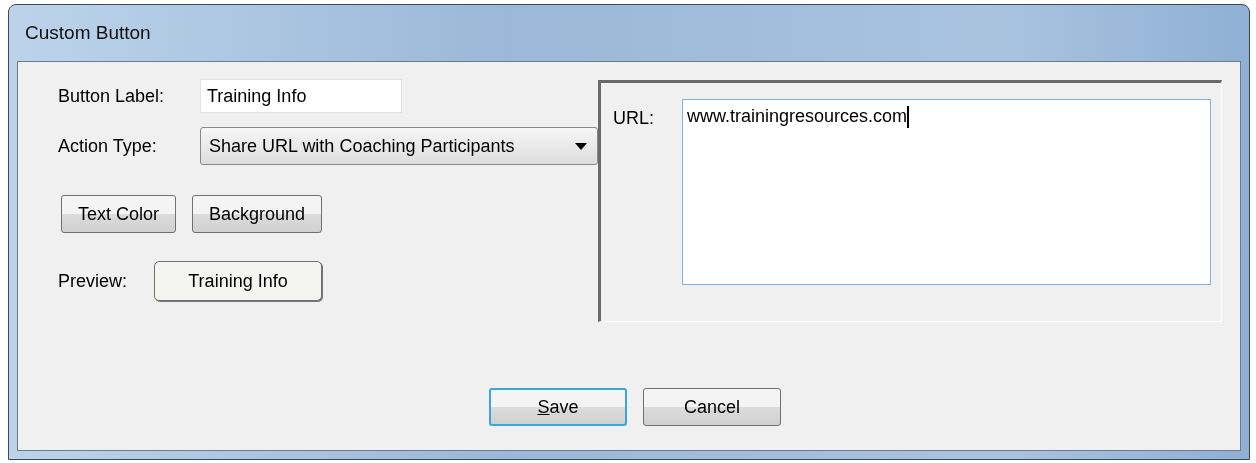 This screenshot has width=1256, height=463. What do you see at coordinates (119, 214) in the screenshot?
I see `color-button: Text Color` at bounding box center [119, 214].